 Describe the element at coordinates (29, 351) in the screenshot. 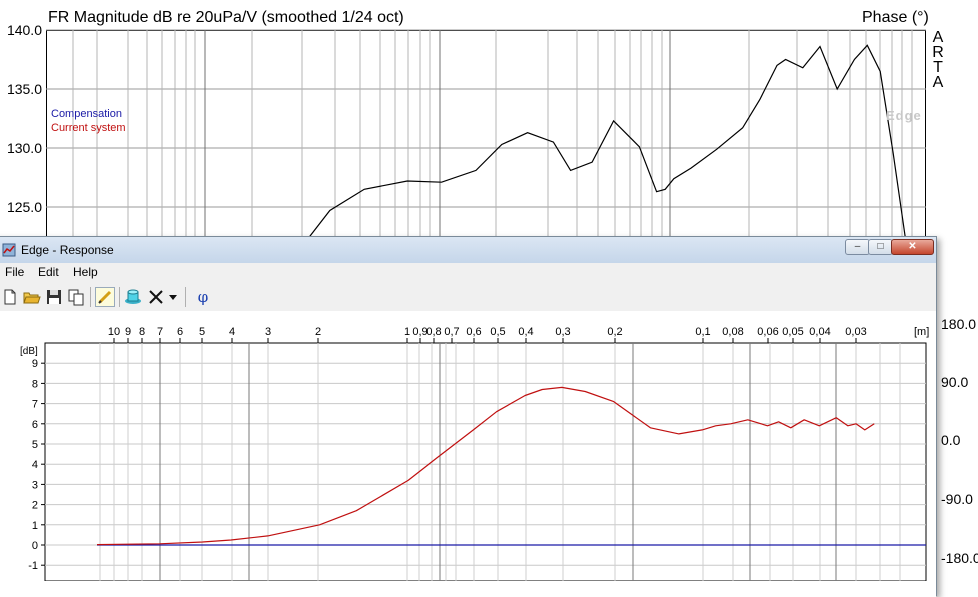

I see `edge-y-unit: [dB]` at that location.